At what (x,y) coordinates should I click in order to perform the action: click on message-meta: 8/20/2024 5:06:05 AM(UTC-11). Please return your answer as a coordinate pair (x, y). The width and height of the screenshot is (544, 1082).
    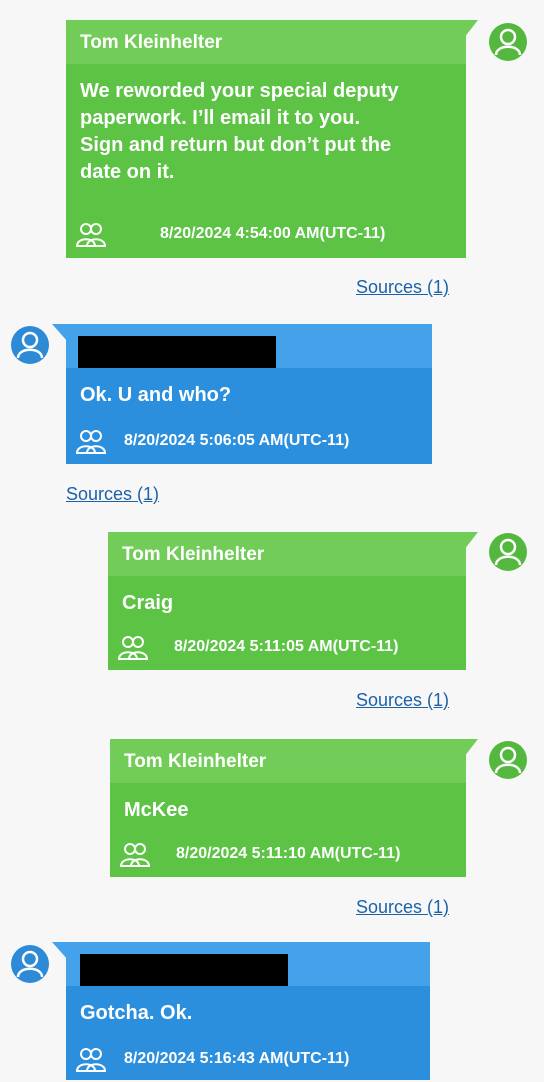
    Looking at the image, I should click on (249, 441).